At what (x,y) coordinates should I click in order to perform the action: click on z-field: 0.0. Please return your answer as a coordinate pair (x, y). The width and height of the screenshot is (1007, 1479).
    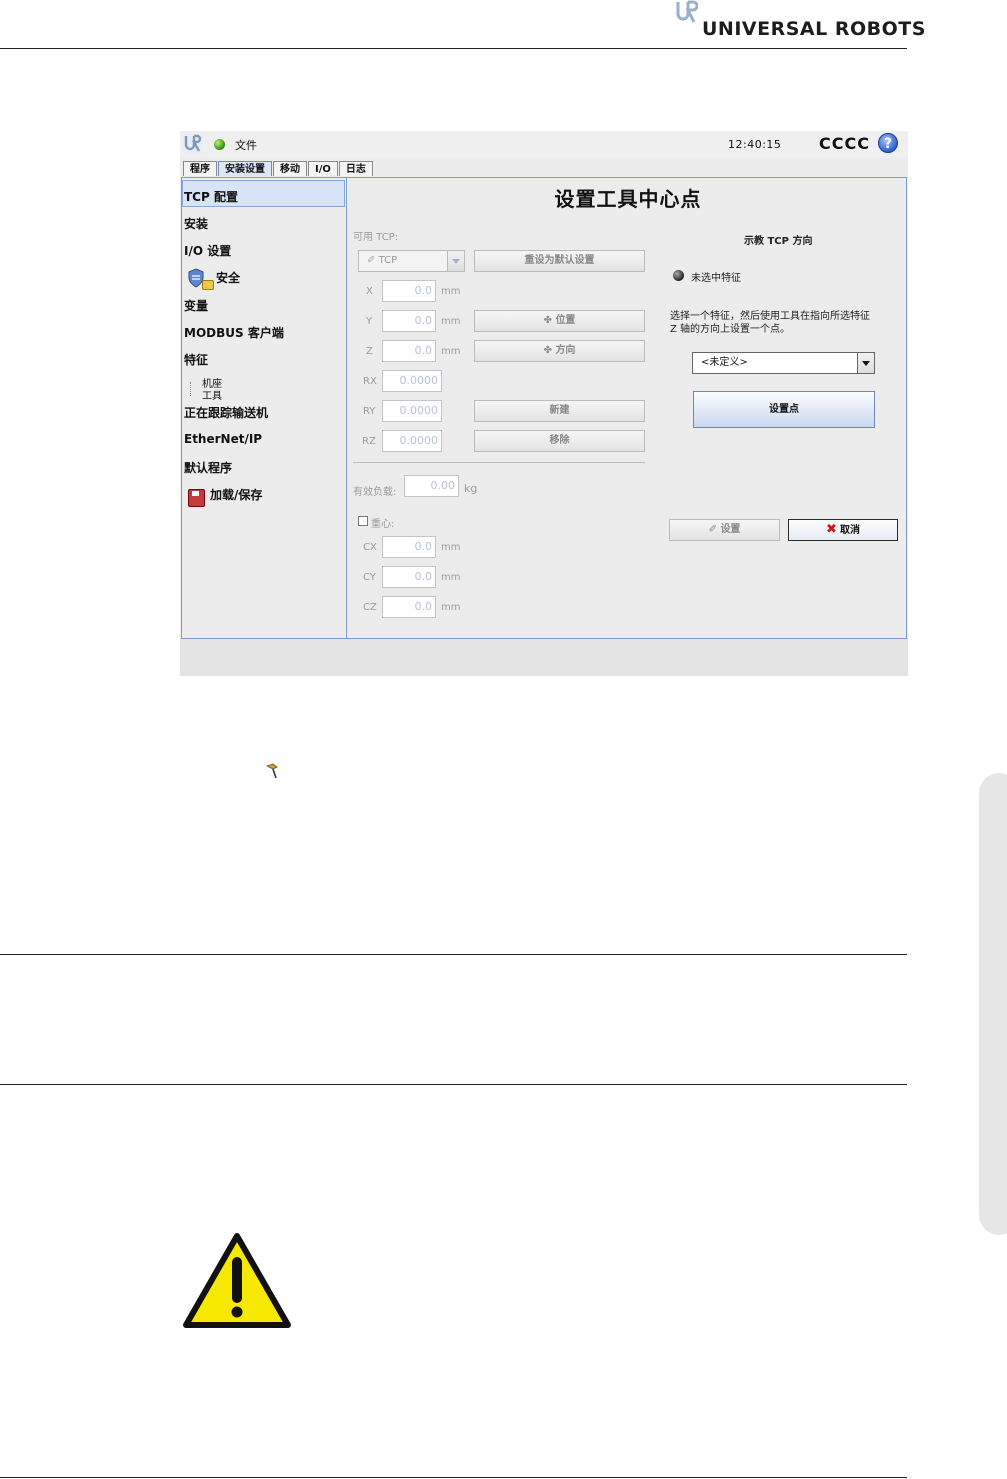
    Looking at the image, I should click on (409, 351).